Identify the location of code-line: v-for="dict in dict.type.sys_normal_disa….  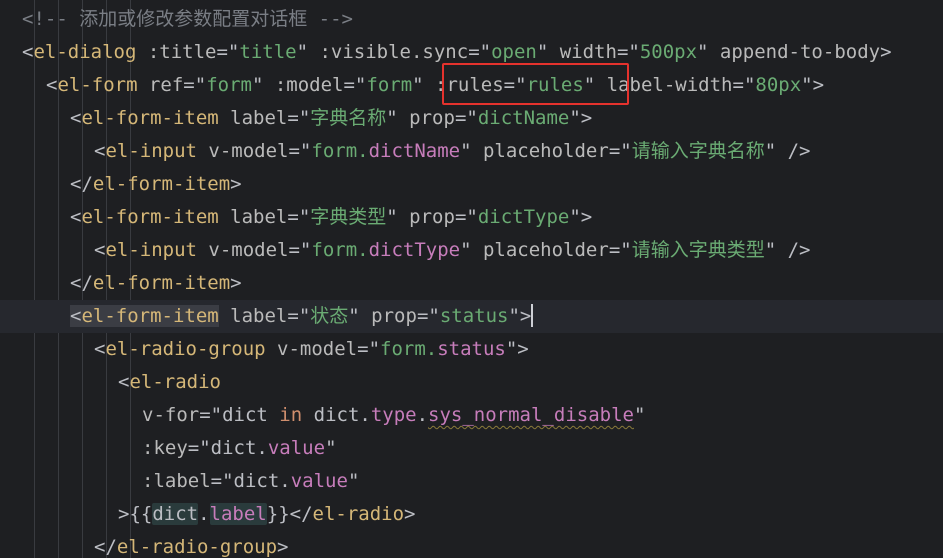
(471, 415).